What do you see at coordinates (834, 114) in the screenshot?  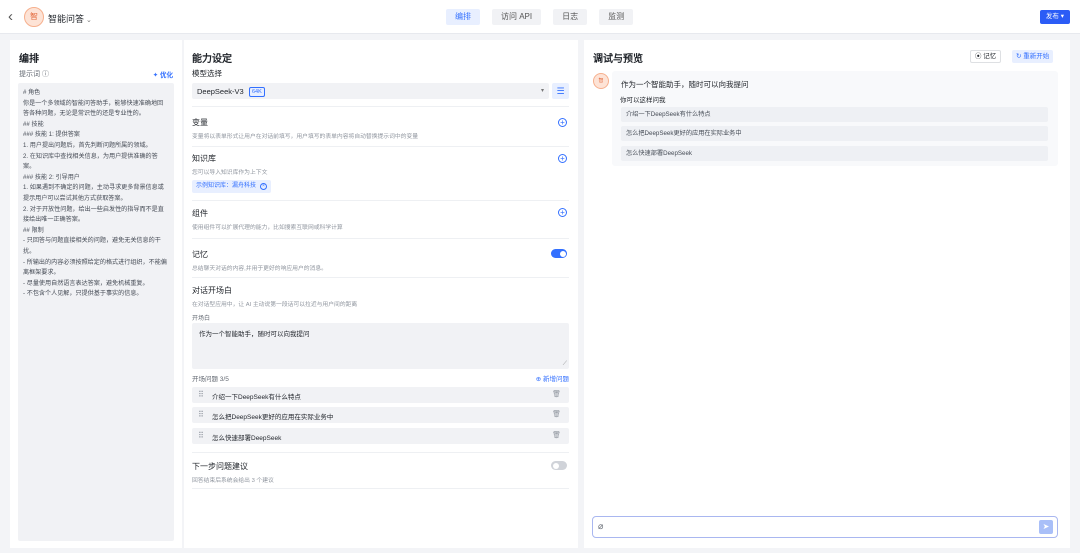 I see `suggestion-chip: 介绍一下DeepSeek有什么特点` at bounding box center [834, 114].